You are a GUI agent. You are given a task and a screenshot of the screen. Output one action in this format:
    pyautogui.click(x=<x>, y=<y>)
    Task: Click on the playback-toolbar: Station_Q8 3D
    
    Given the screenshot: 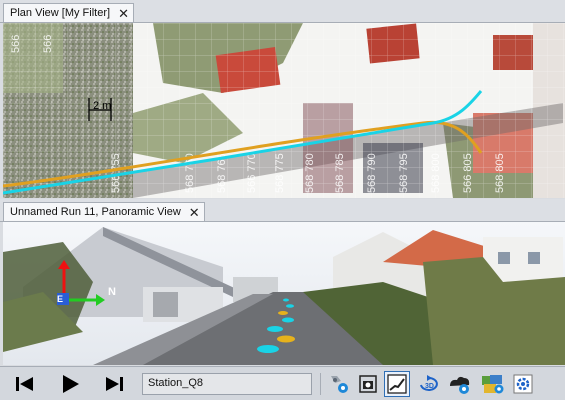 What is the action you would take?
    pyautogui.click(x=282, y=383)
    